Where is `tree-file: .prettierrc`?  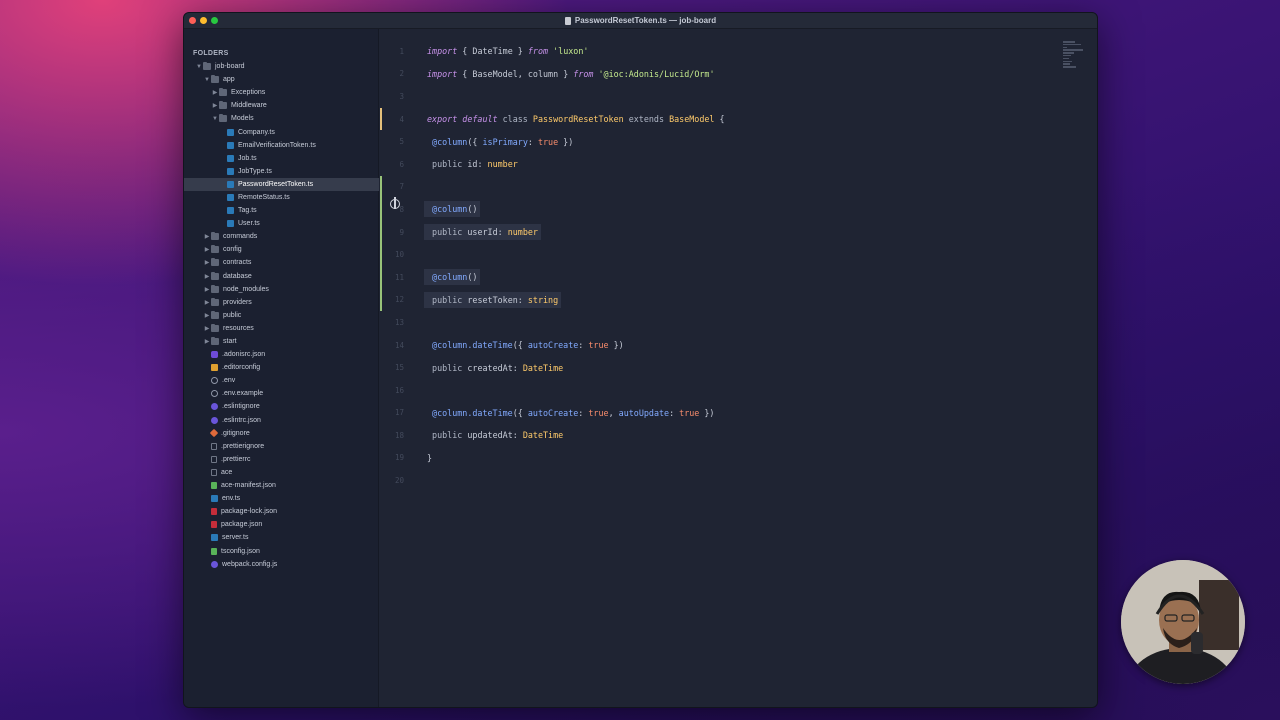 tree-file: .prettierrc is located at coordinates (281, 459).